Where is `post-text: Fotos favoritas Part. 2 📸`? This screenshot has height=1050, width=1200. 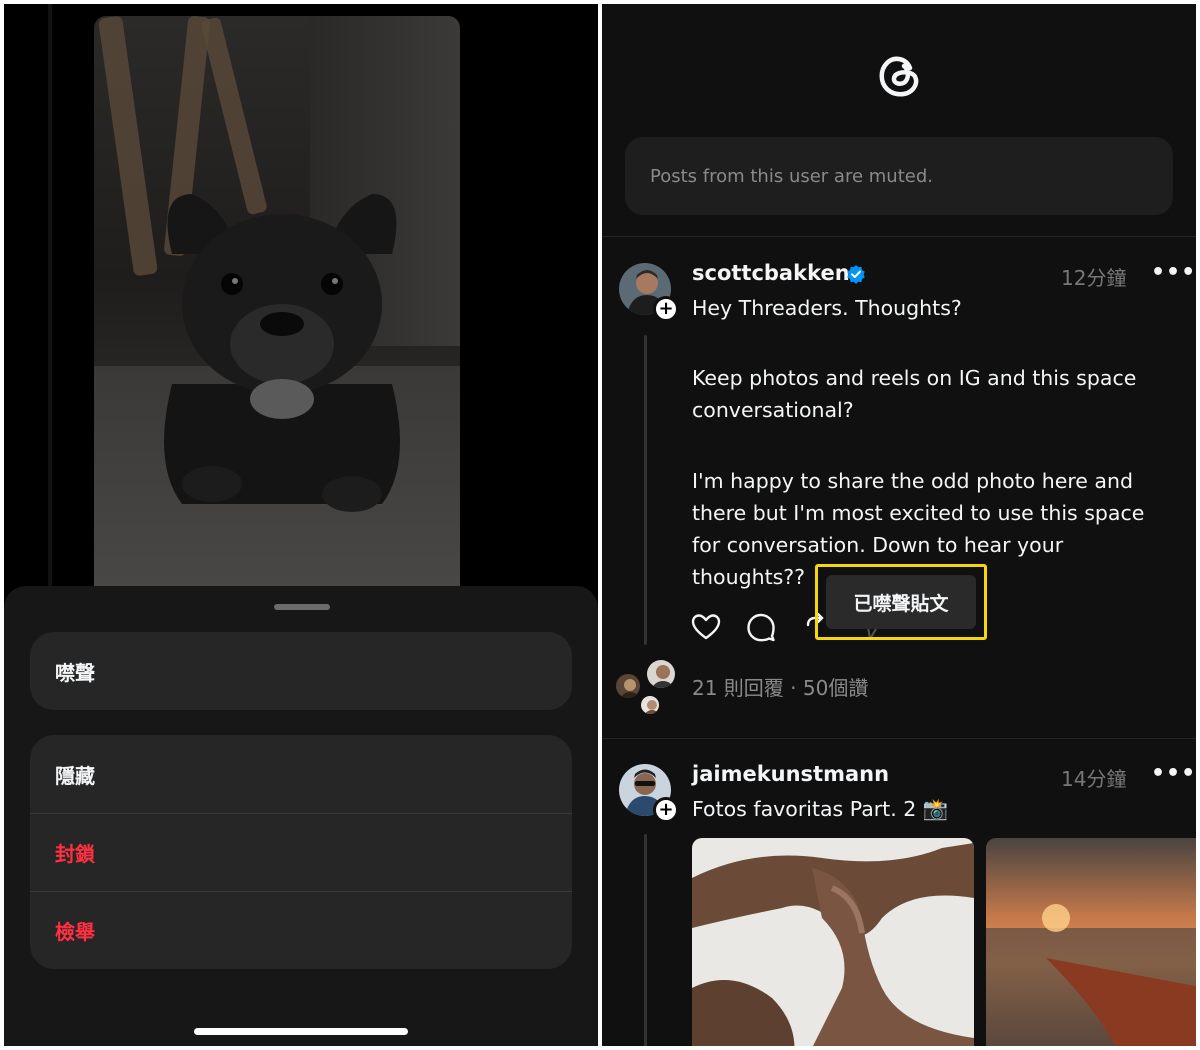
post-text: Fotos favoritas Part. 2 📸 is located at coordinates (820, 809).